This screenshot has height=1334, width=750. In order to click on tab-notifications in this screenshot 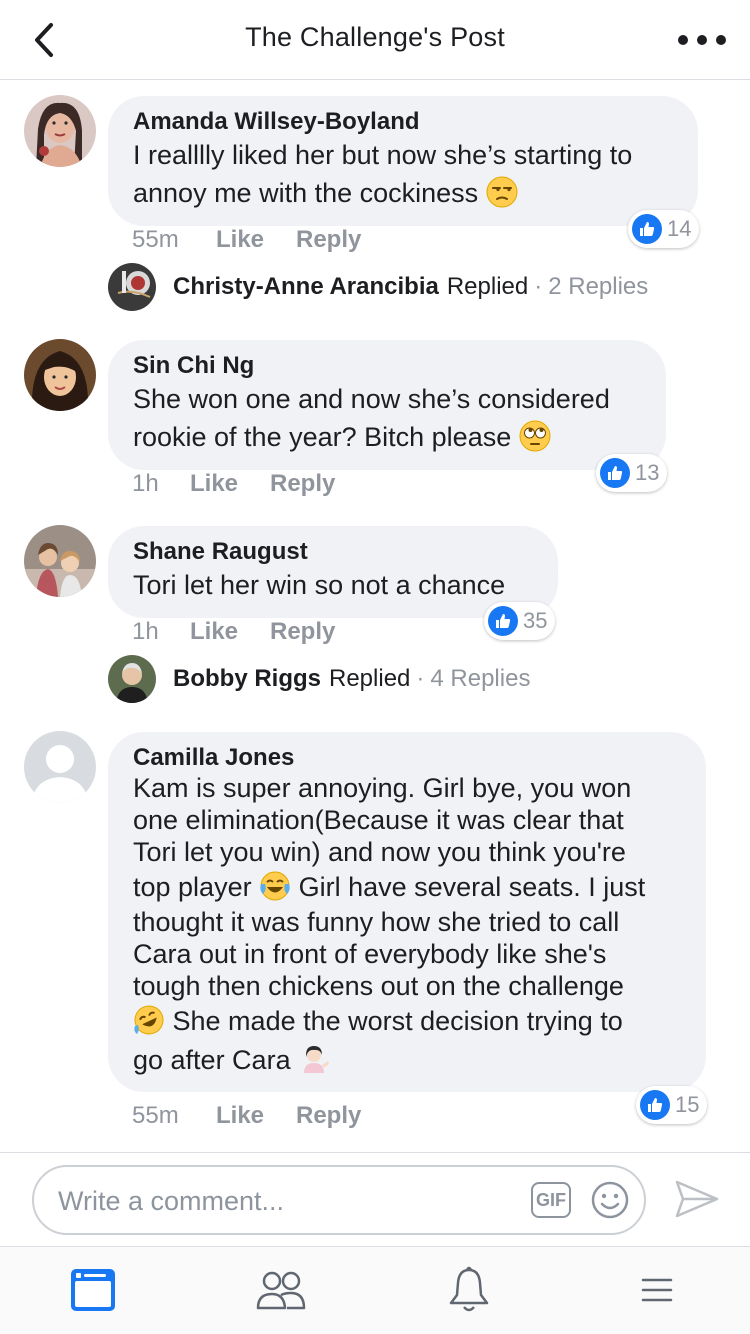, I will do `click(469, 1290)`.